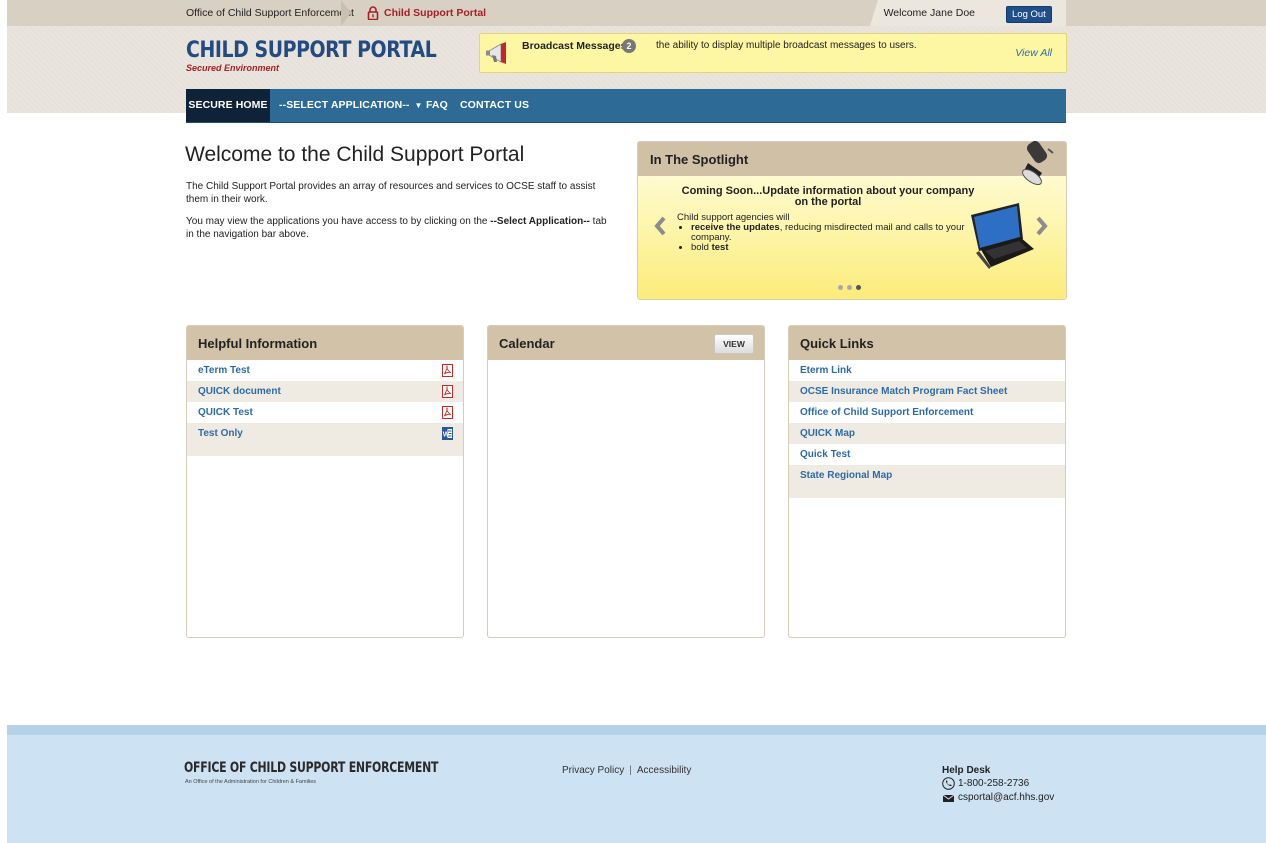  Describe the element at coordinates (837, 343) in the screenshot. I see `quick-links-title: Quick Links` at that location.